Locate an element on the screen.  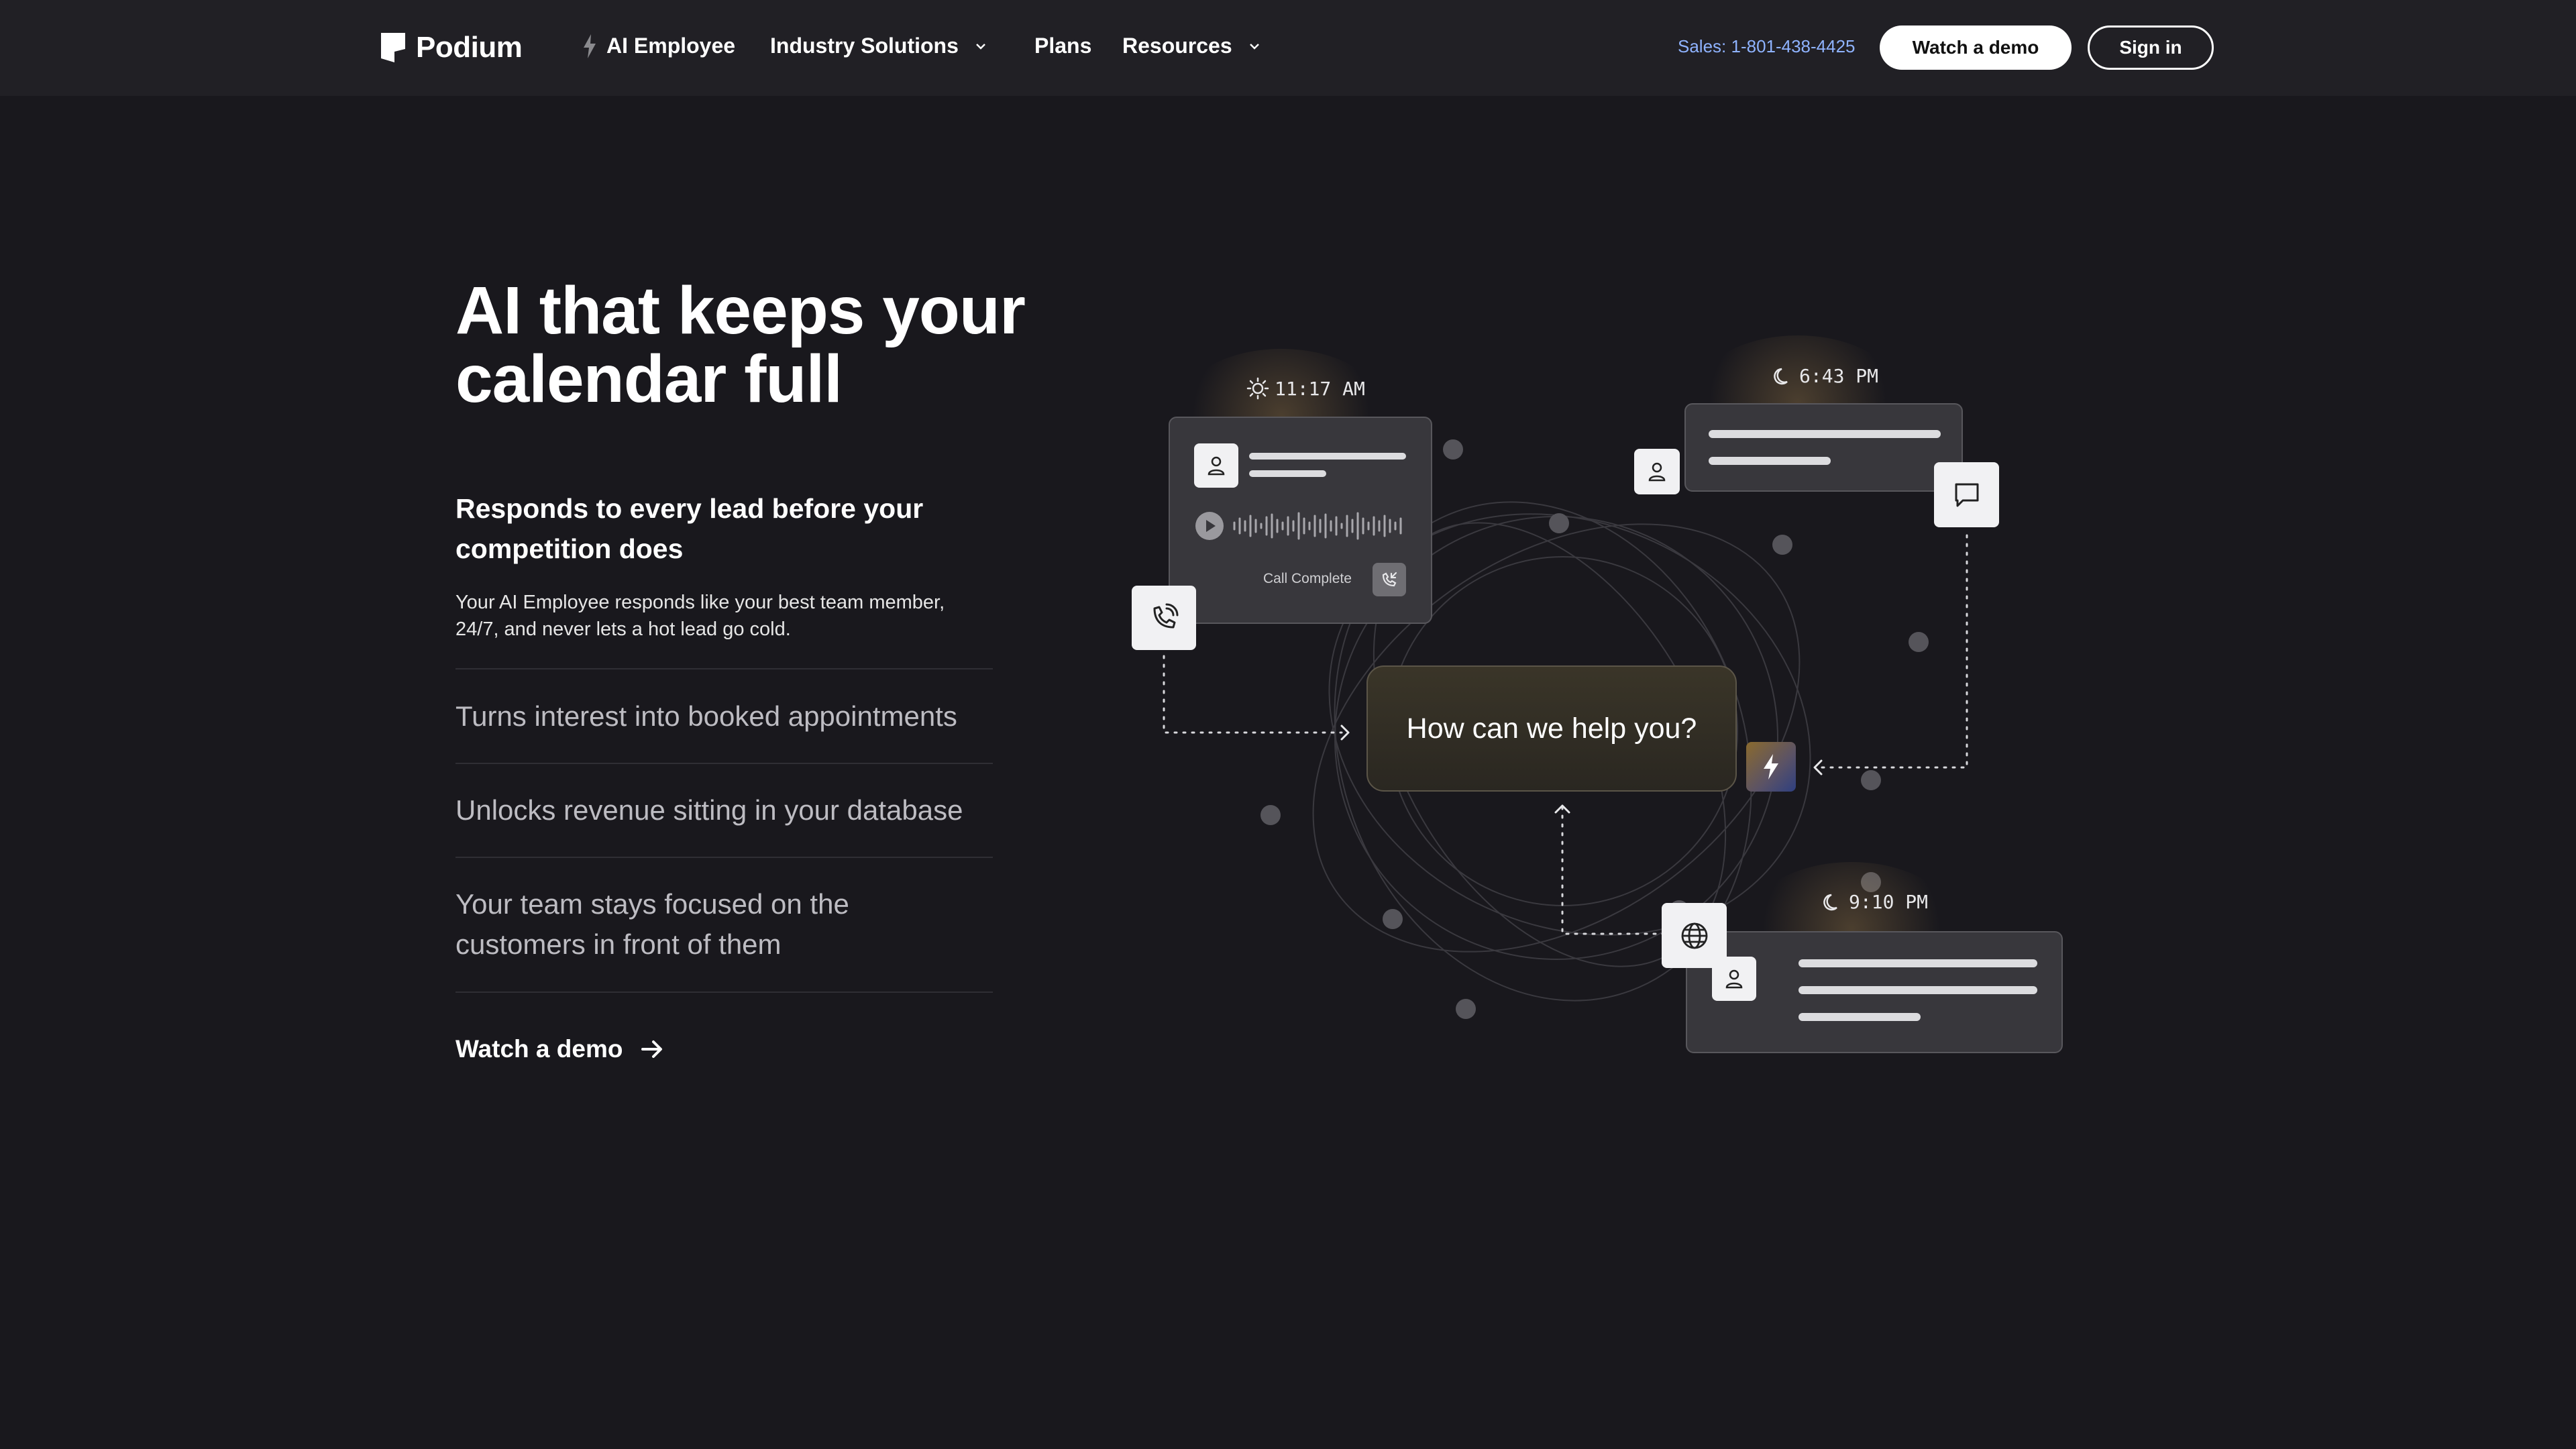
chat-icon-box is located at coordinates (1966, 494).